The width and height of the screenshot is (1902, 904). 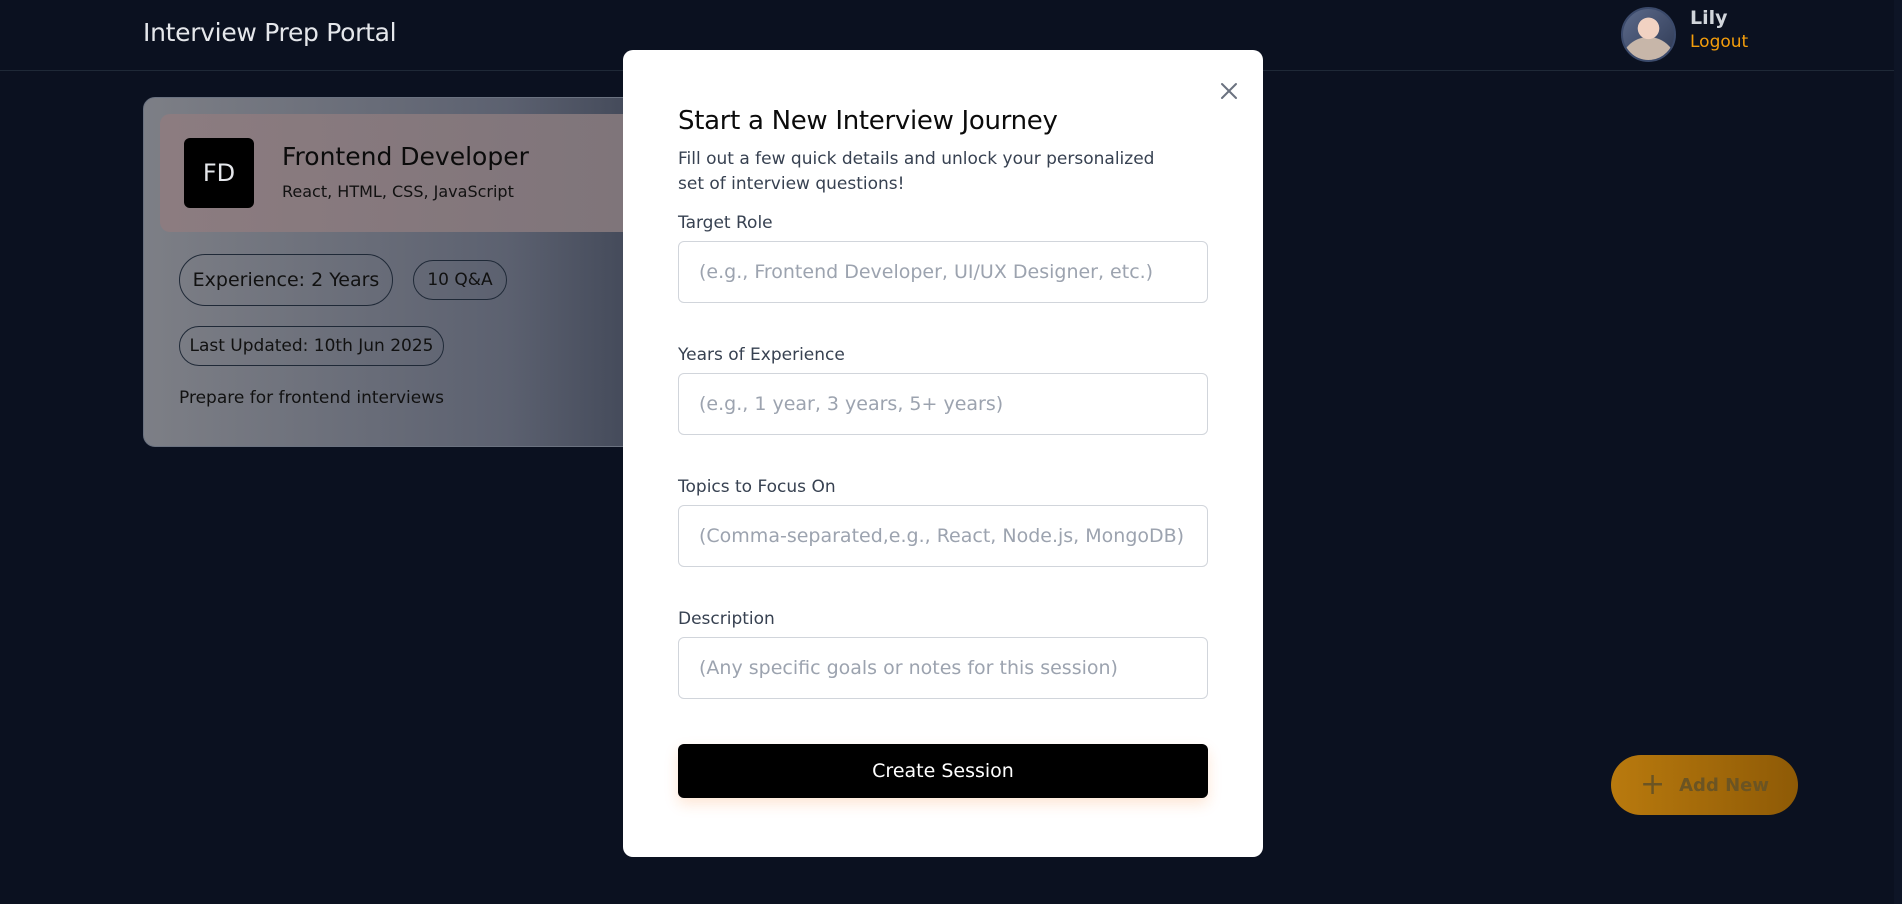 What do you see at coordinates (1648, 34) in the screenshot?
I see `avatar` at bounding box center [1648, 34].